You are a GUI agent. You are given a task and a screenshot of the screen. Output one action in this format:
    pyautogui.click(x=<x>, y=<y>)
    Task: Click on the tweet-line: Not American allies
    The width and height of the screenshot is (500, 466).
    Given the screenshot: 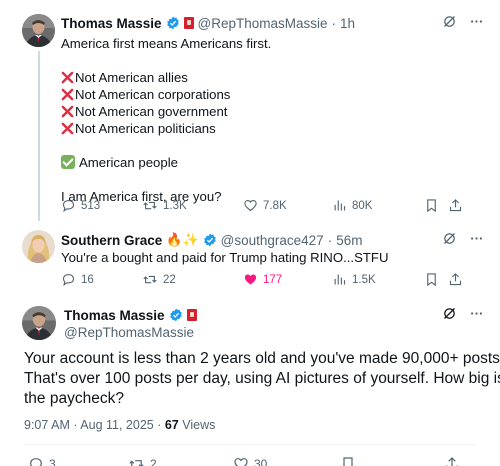 What is the action you would take?
    pyautogui.click(x=272, y=77)
    